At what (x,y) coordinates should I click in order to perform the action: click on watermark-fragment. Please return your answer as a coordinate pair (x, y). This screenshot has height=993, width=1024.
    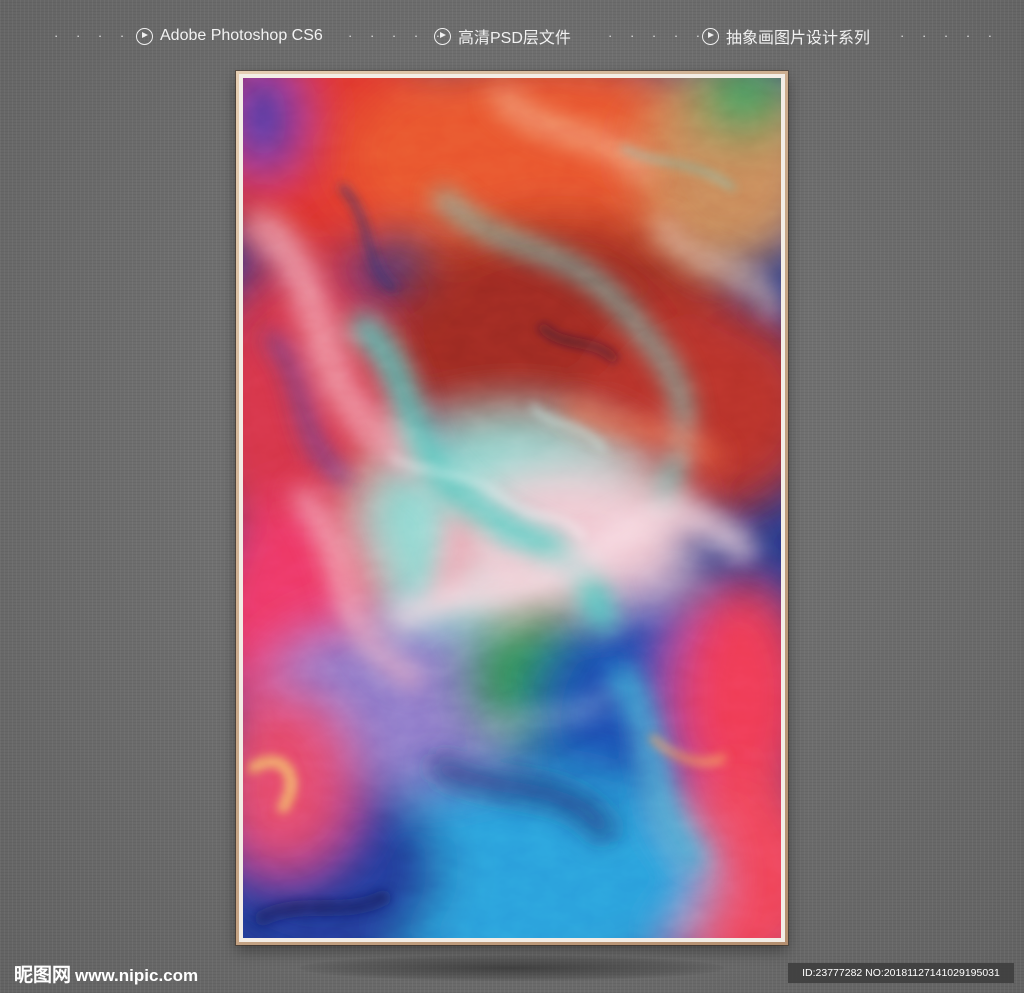
    Looking at the image, I should click on (53, 989).